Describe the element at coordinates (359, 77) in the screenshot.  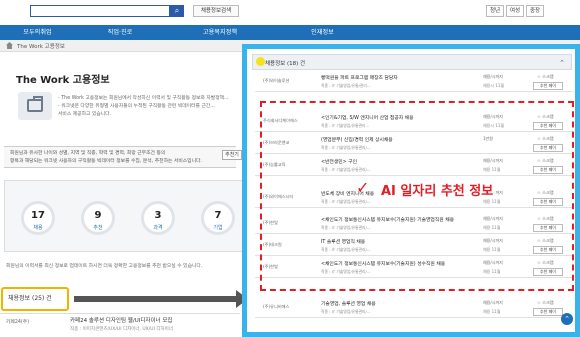
I see `job-title: 빵떡원을 파트 프로그램 매장즈 담당자` at that location.